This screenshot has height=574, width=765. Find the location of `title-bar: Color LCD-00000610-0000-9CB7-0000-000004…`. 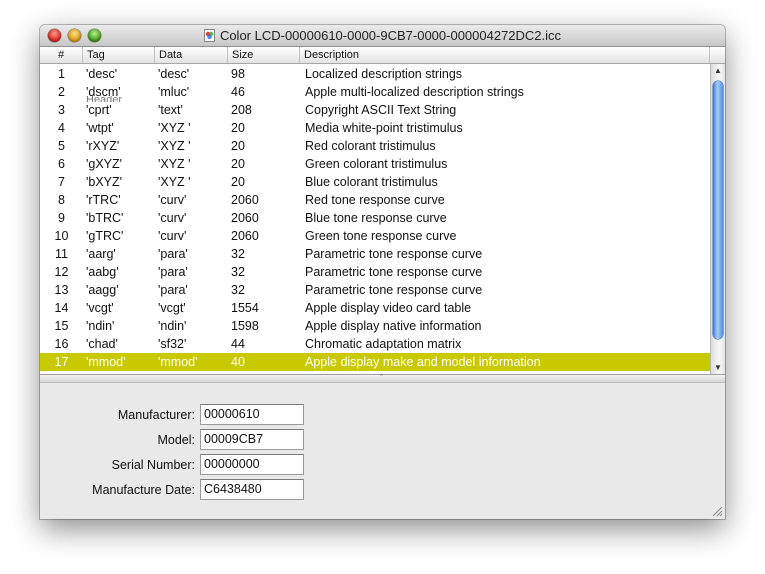

title-bar: Color LCD-00000610-0000-9CB7-0000-000004… is located at coordinates (382, 36).